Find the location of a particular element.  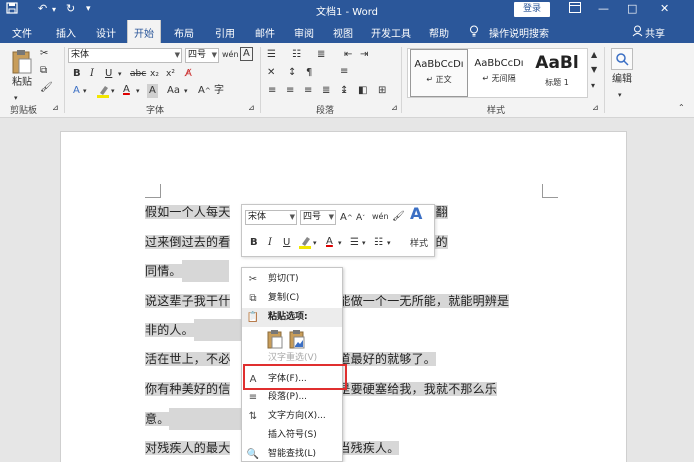

login-button: 登录 is located at coordinates (532, 9).